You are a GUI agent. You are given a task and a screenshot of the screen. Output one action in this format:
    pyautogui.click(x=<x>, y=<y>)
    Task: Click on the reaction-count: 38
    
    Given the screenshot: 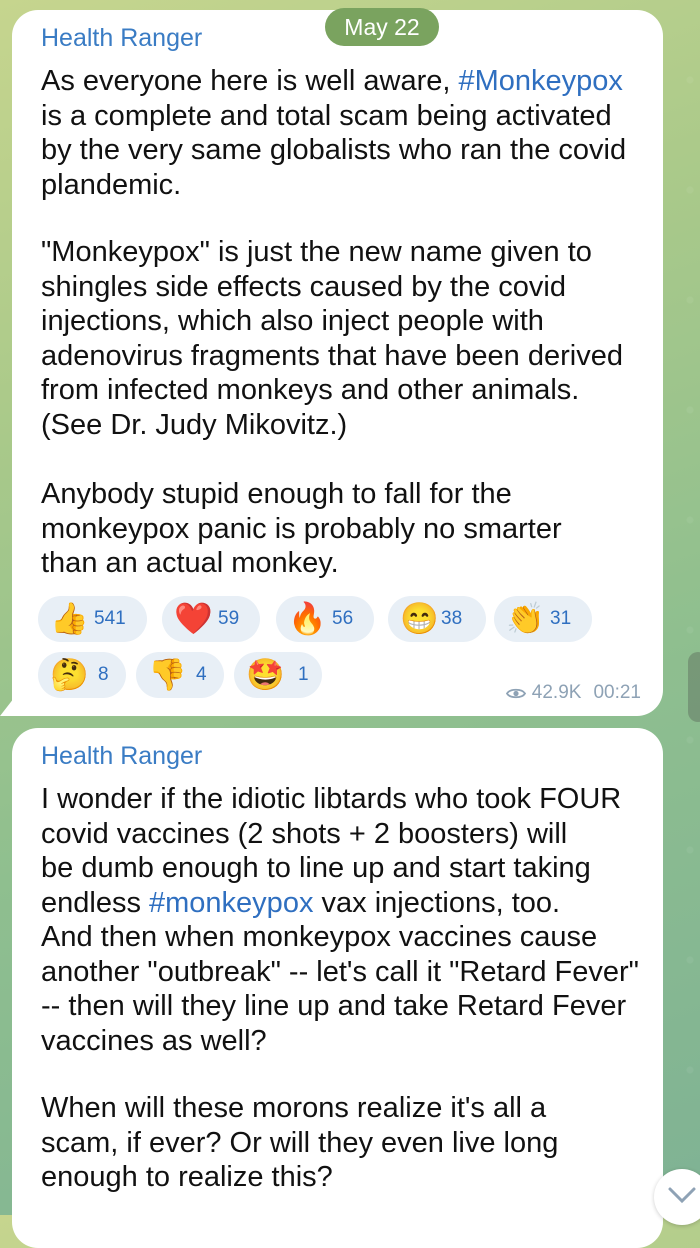 What is the action you would take?
    pyautogui.click(x=452, y=618)
    